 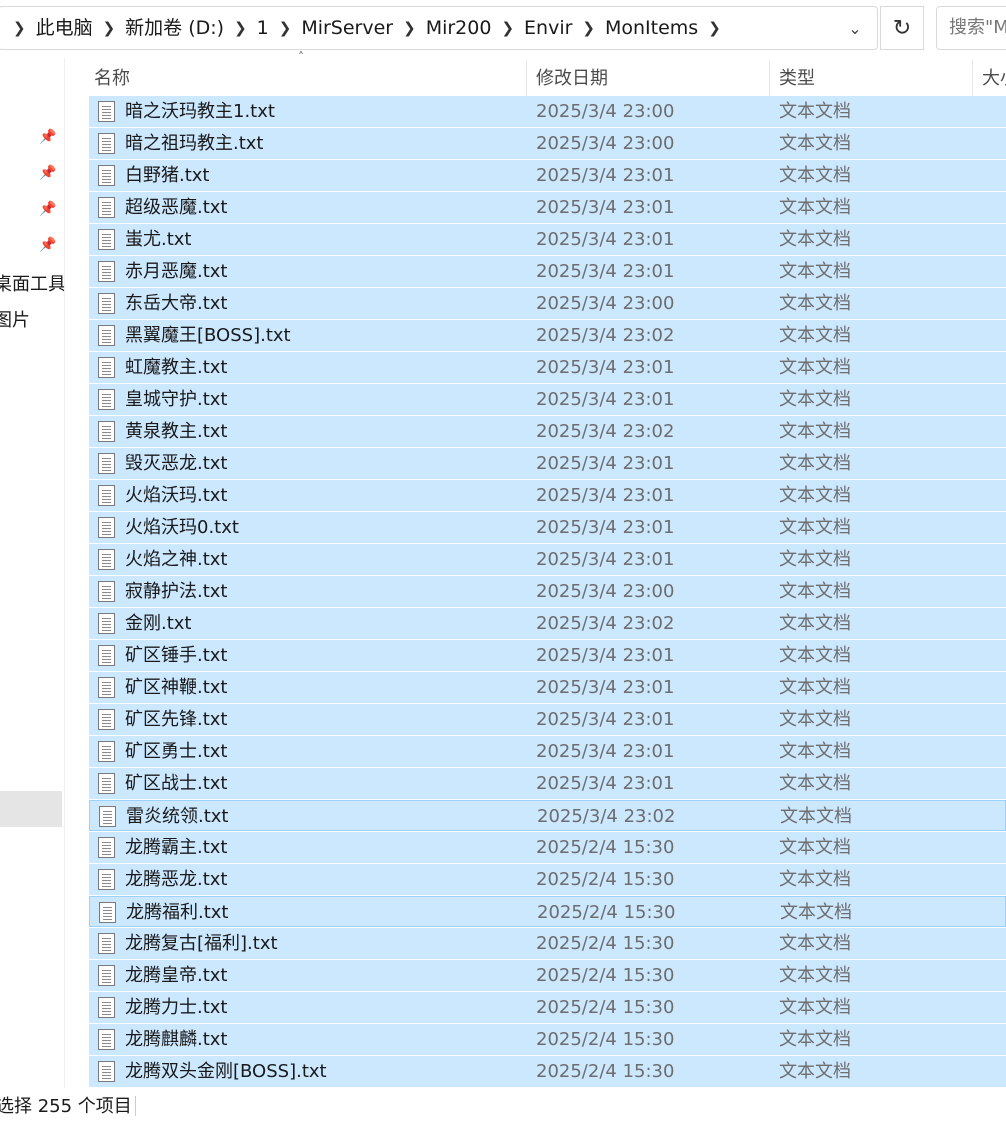 What do you see at coordinates (994, 79) in the screenshot?
I see `column-size-header: 大小` at bounding box center [994, 79].